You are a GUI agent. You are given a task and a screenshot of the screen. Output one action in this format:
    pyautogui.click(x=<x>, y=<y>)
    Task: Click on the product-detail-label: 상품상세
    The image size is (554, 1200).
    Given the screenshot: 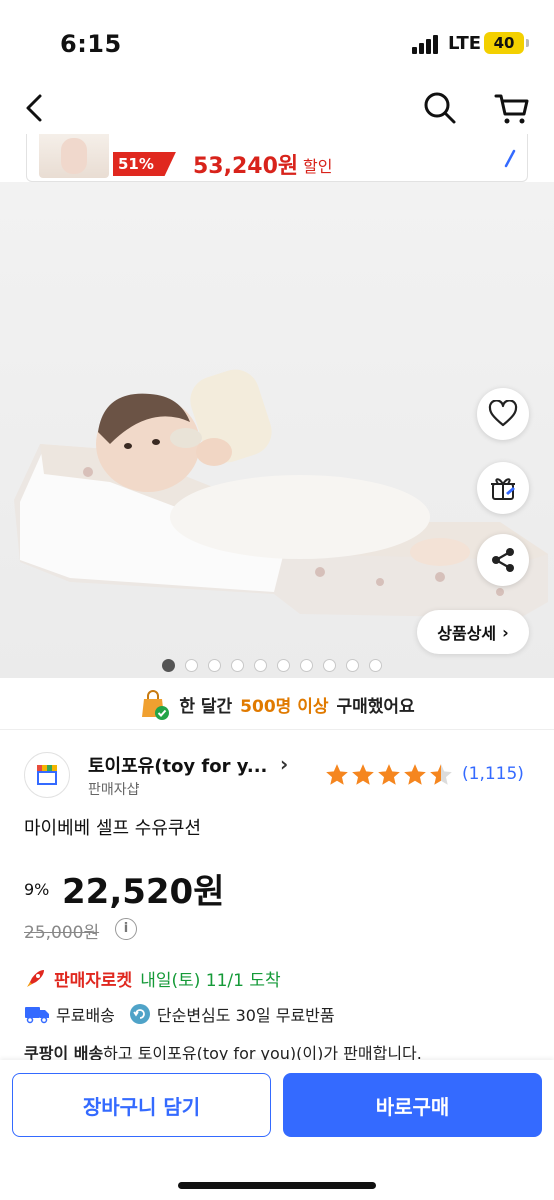 What is the action you would take?
    pyautogui.click(x=467, y=633)
    